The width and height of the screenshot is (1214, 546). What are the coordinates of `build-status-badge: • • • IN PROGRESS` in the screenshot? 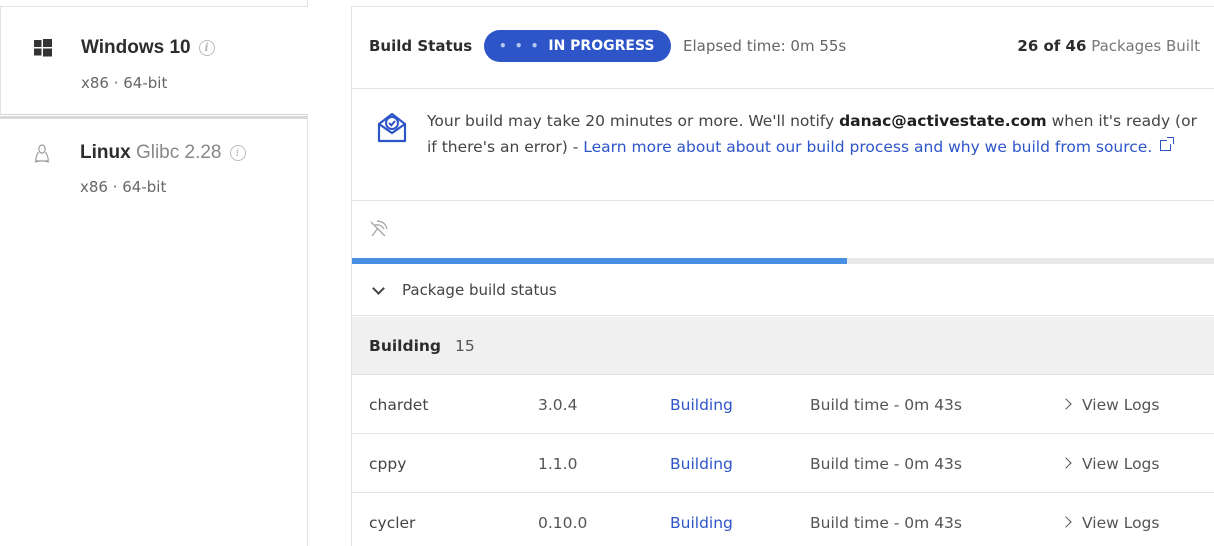 It's located at (577, 46).